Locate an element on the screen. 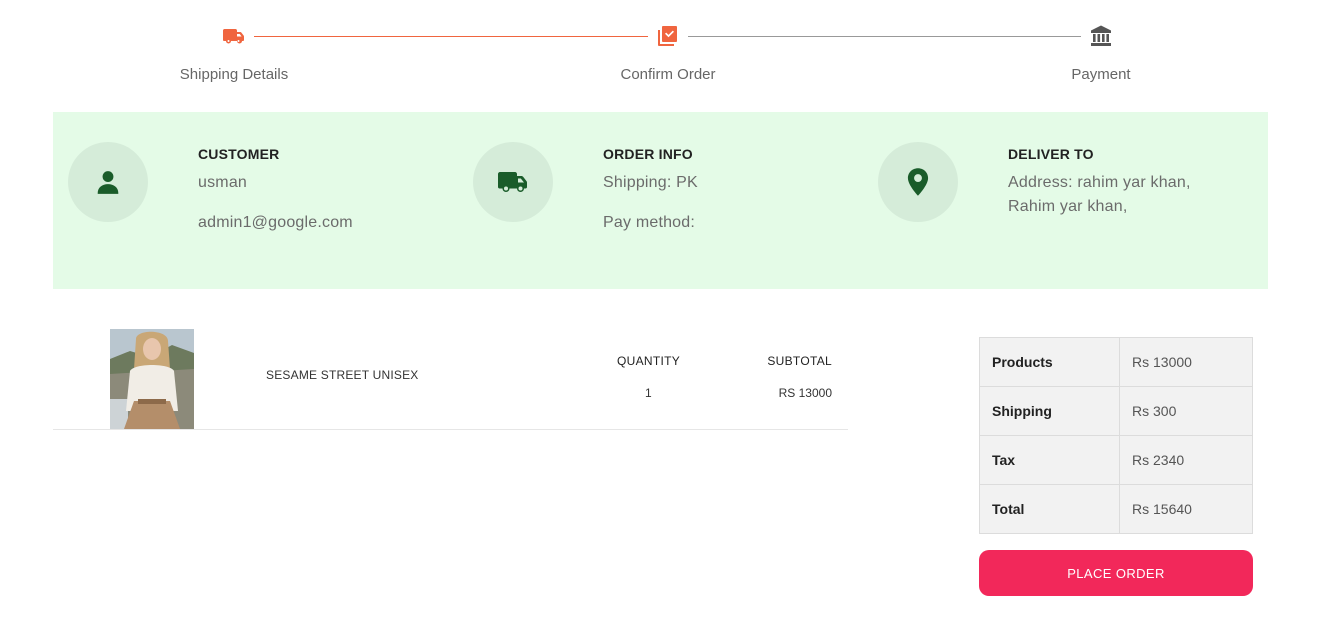 Image resolution: width=1341 pixels, height=621 pixels. user-icon is located at coordinates (108, 182).